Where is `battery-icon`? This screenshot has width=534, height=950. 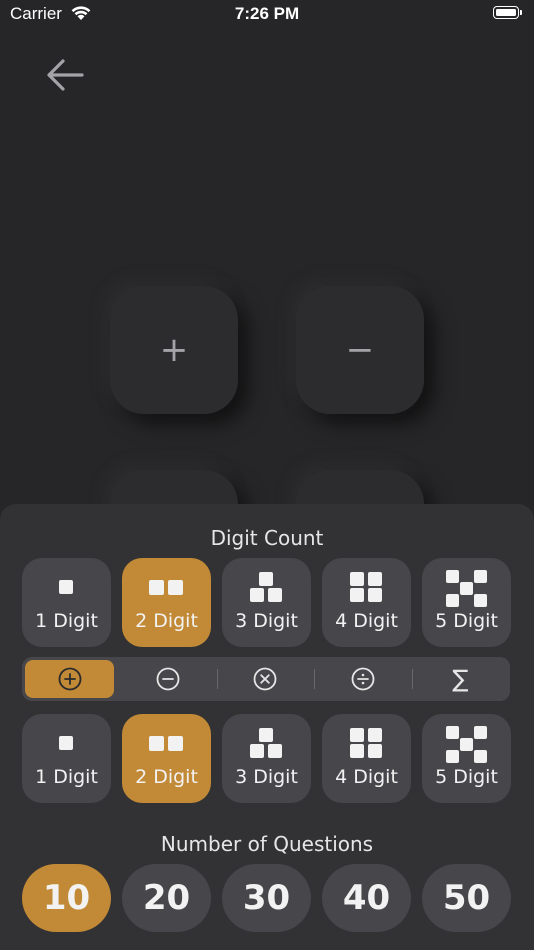
battery-icon is located at coordinates (507, 12).